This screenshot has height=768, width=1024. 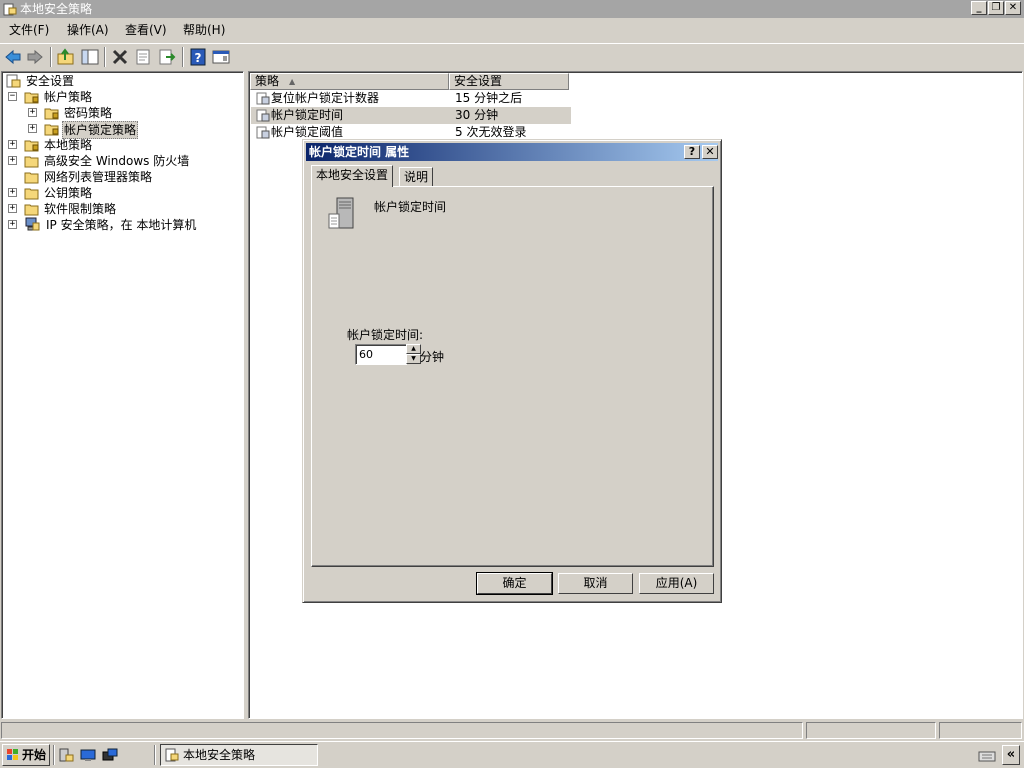 I want to click on policy-title: 帐户锁定时间, so click(x=410, y=207).